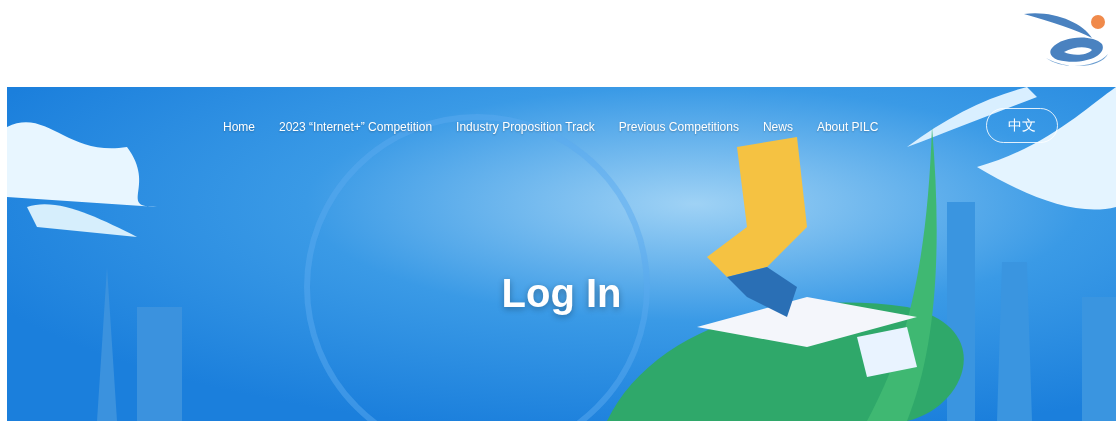 This screenshot has height=421, width=1116. I want to click on nav-link: Previous Competitions, so click(678, 126).